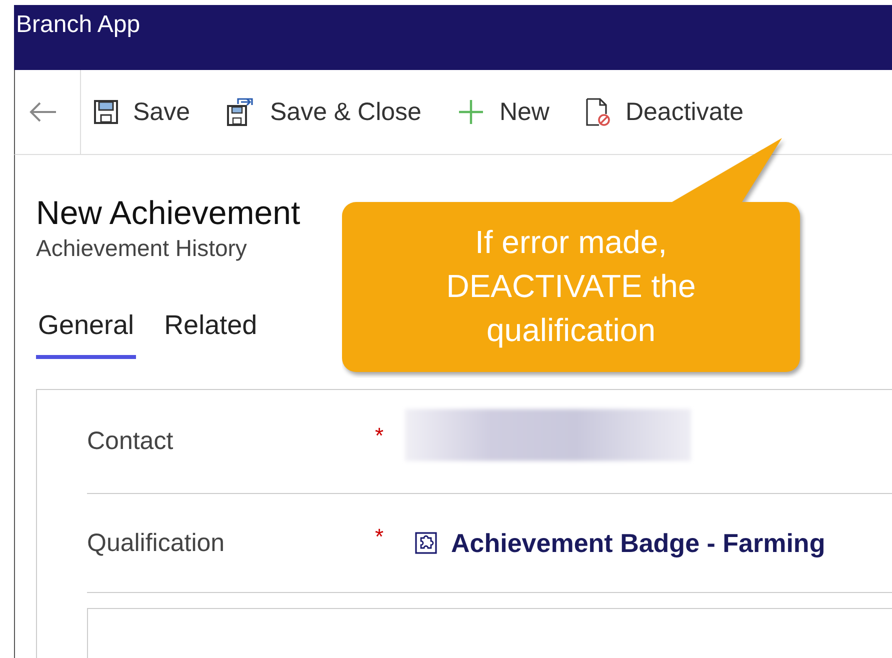 Image resolution: width=892 pixels, height=658 pixels. I want to click on puzzle-icon, so click(426, 543).